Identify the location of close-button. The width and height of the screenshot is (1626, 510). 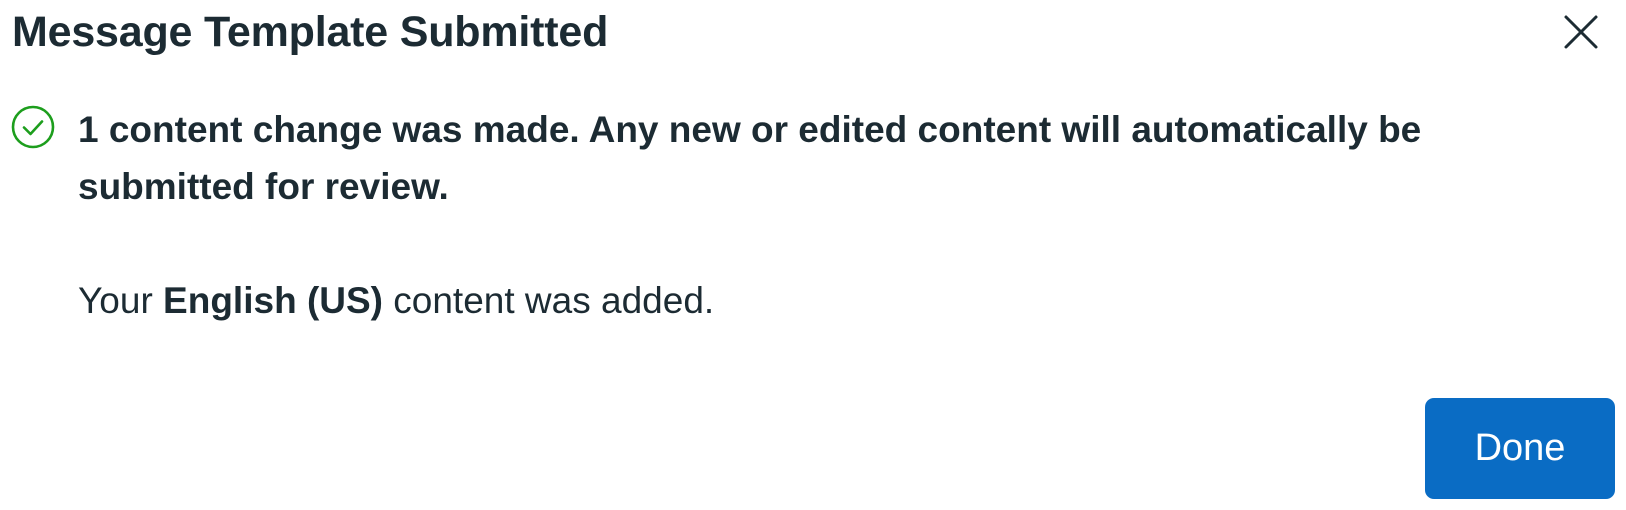
(1581, 32).